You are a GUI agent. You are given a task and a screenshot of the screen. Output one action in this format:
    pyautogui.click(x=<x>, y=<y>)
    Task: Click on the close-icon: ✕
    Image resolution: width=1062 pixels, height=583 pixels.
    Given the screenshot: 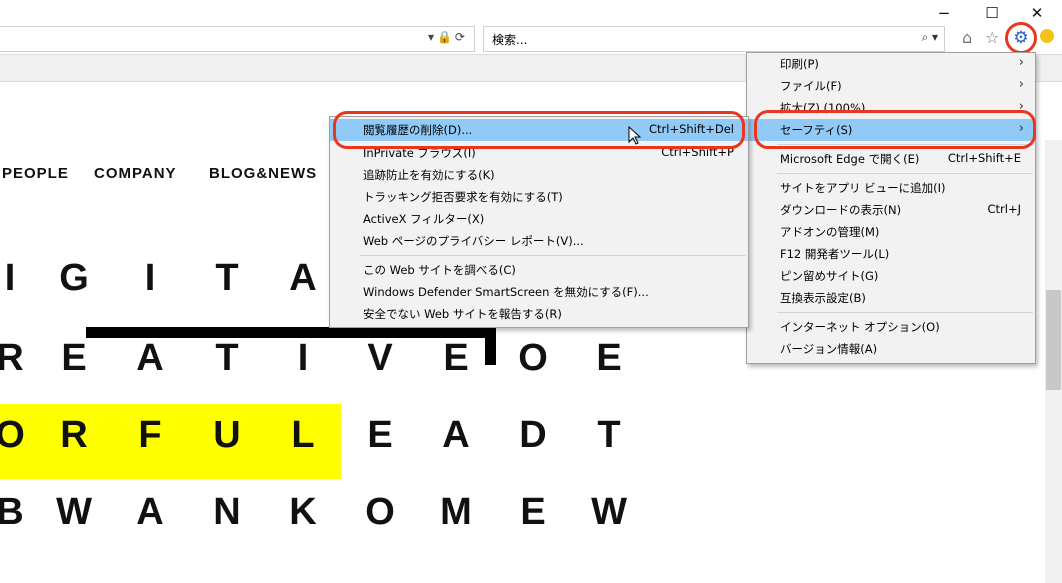 What is the action you would take?
    pyautogui.click(x=1037, y=13)
    